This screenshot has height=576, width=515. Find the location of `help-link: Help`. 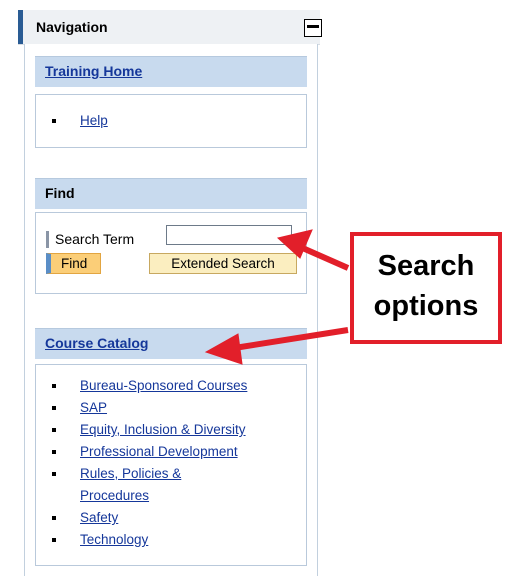

help-link: Help is located at coordinates (94, 120).